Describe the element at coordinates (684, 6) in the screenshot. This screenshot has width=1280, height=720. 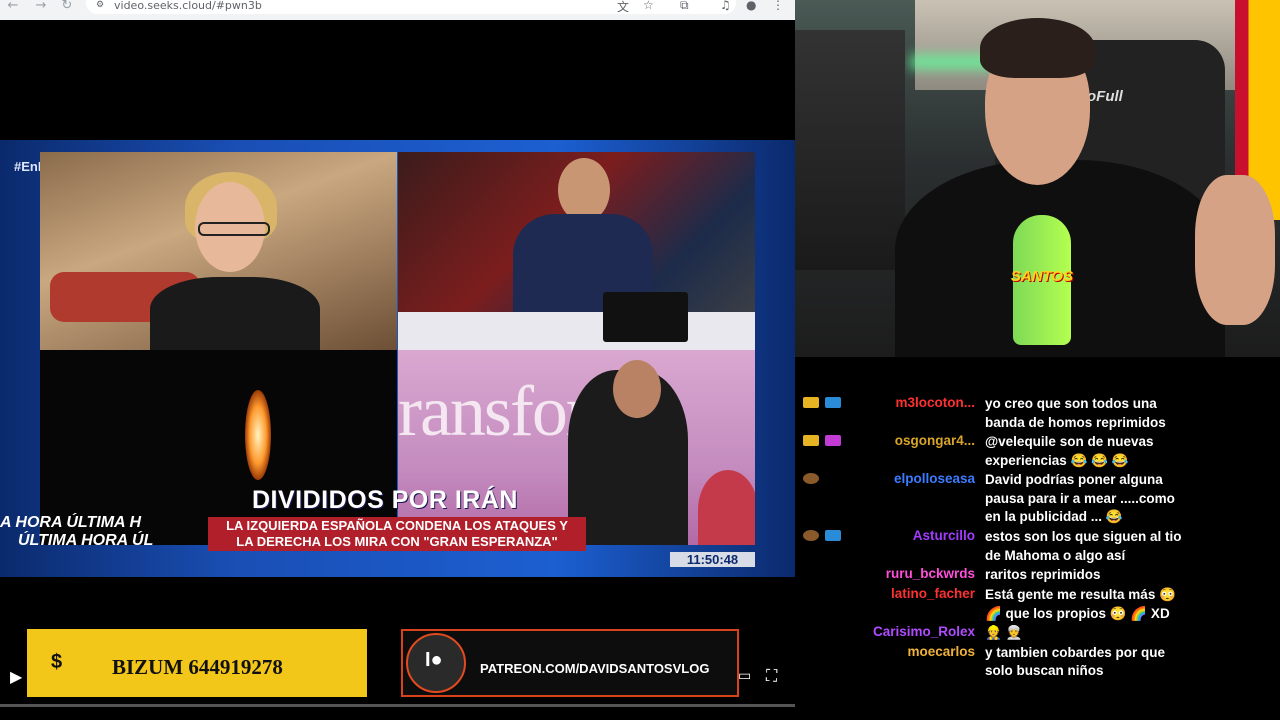
I see `extensions-icon: ⧉` at that location.